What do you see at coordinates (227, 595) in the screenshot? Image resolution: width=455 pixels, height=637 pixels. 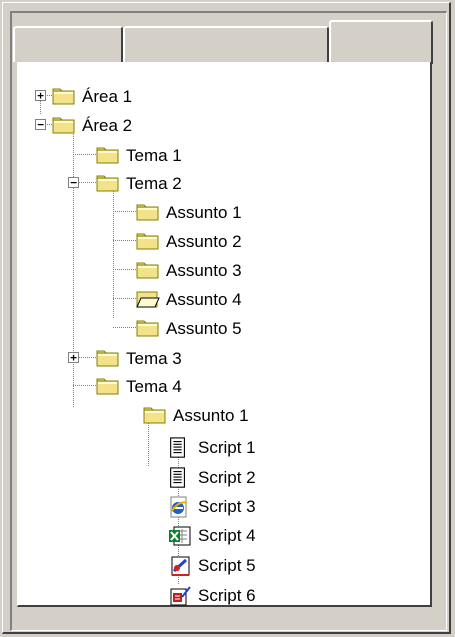 I see `tree-node-label: Script 6` at bounding box center [227, 595].